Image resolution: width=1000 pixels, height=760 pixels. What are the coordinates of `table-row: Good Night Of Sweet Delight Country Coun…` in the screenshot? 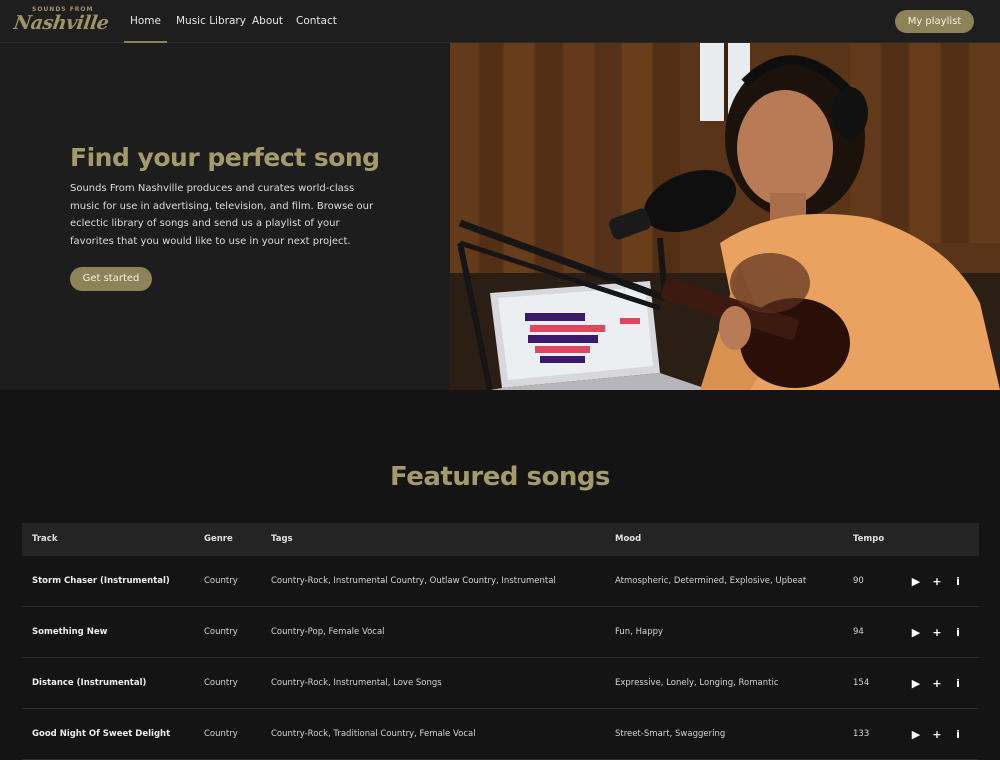 It's located at (500, 734).